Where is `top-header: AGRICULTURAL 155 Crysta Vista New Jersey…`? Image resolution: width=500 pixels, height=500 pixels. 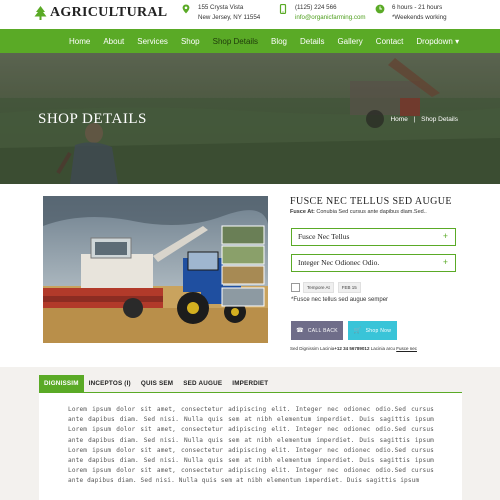
top-header: AGRICULTURAL 155 Crysta Vista New Jersey… is located at coordinates (250, 13).